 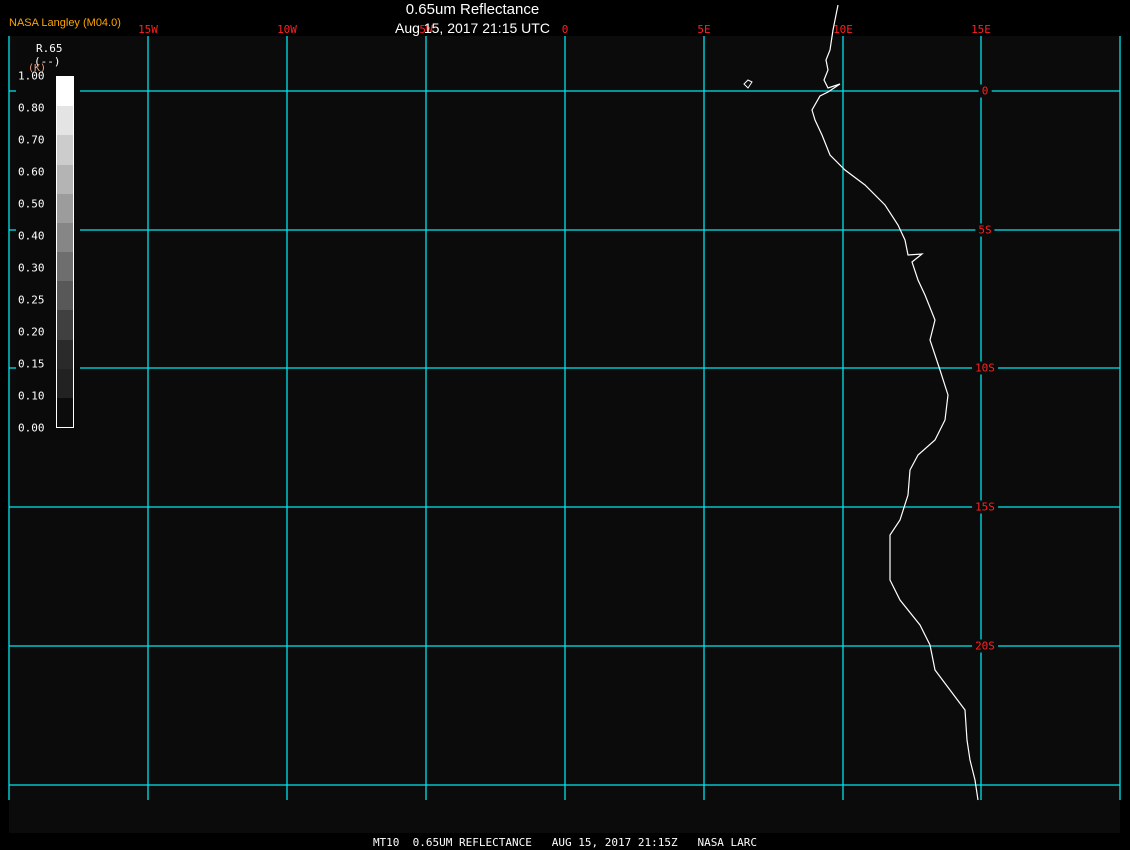 What do you see at coordinates (472, 28) in the screenshot?
I see `image-timestamp: Aug 15, 2017 21:15 UTC` at bounding box center [472, 28].